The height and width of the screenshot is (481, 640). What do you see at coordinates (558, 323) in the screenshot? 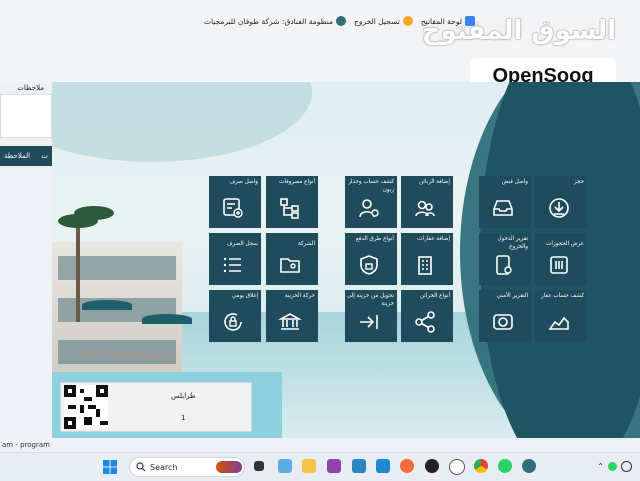
I see `area-chart-icon` at bounding box center [558, 323].